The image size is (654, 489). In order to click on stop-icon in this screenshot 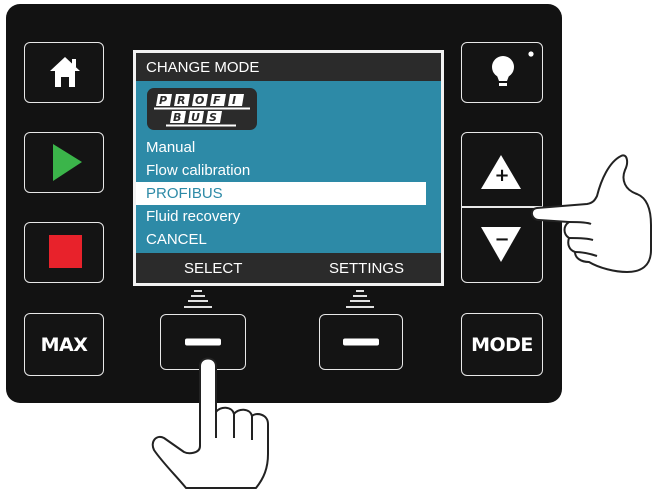, I will do `click(65, 251)`.